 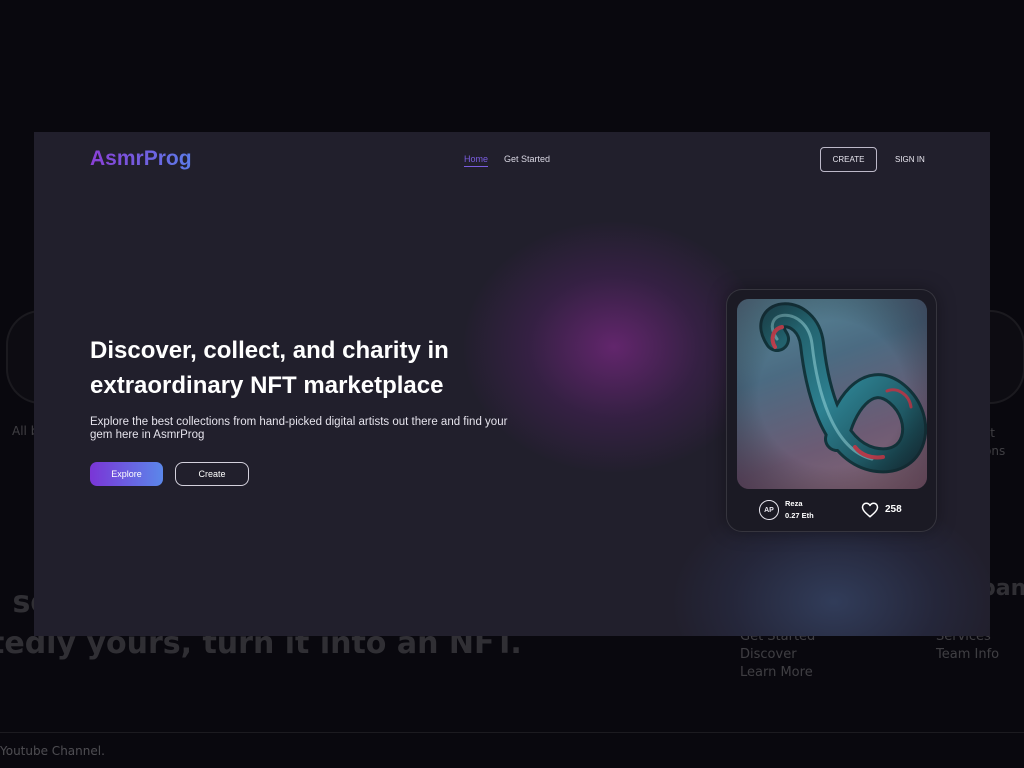 What do you see at coordinates (832, 510) in the screenshot?
I see `nft-meta: AP Reza 0.27 Eth 258` at bounding box center [832, 510].